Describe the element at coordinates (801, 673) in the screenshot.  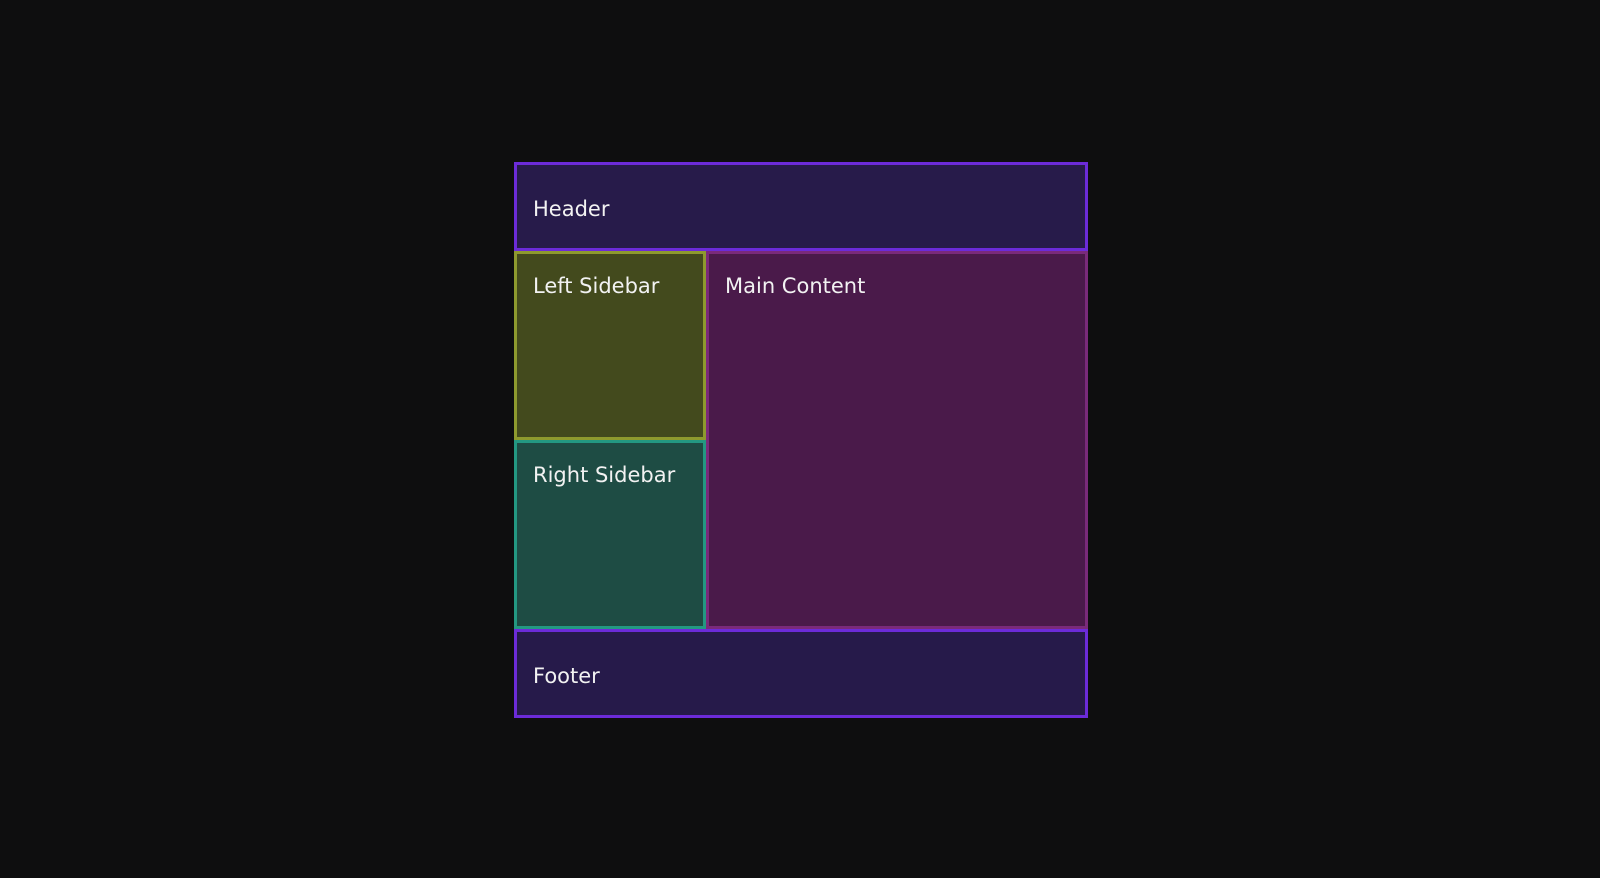
I see `footer-region: Footer` at that location.